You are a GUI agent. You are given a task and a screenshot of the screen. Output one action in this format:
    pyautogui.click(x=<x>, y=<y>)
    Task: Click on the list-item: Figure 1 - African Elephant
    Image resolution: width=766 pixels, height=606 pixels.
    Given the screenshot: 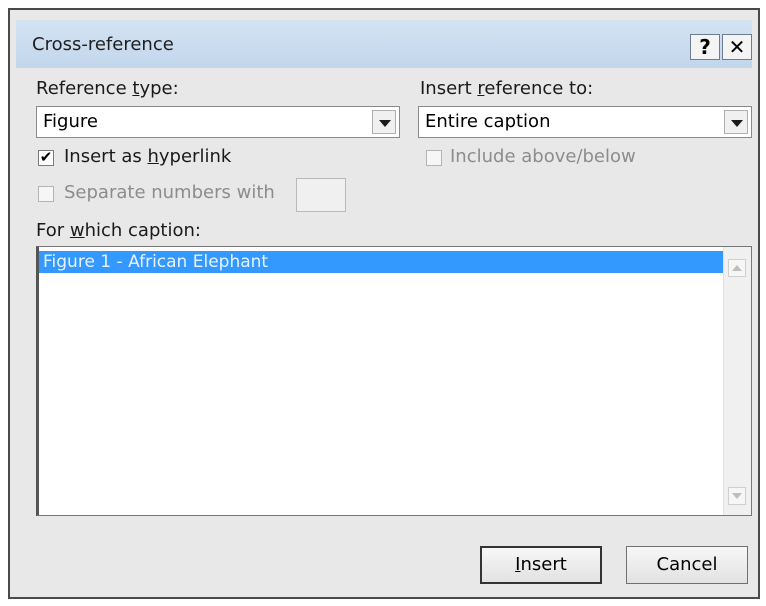 What is the action you would take?
    pyautogui.click(x=381, y=262)
    